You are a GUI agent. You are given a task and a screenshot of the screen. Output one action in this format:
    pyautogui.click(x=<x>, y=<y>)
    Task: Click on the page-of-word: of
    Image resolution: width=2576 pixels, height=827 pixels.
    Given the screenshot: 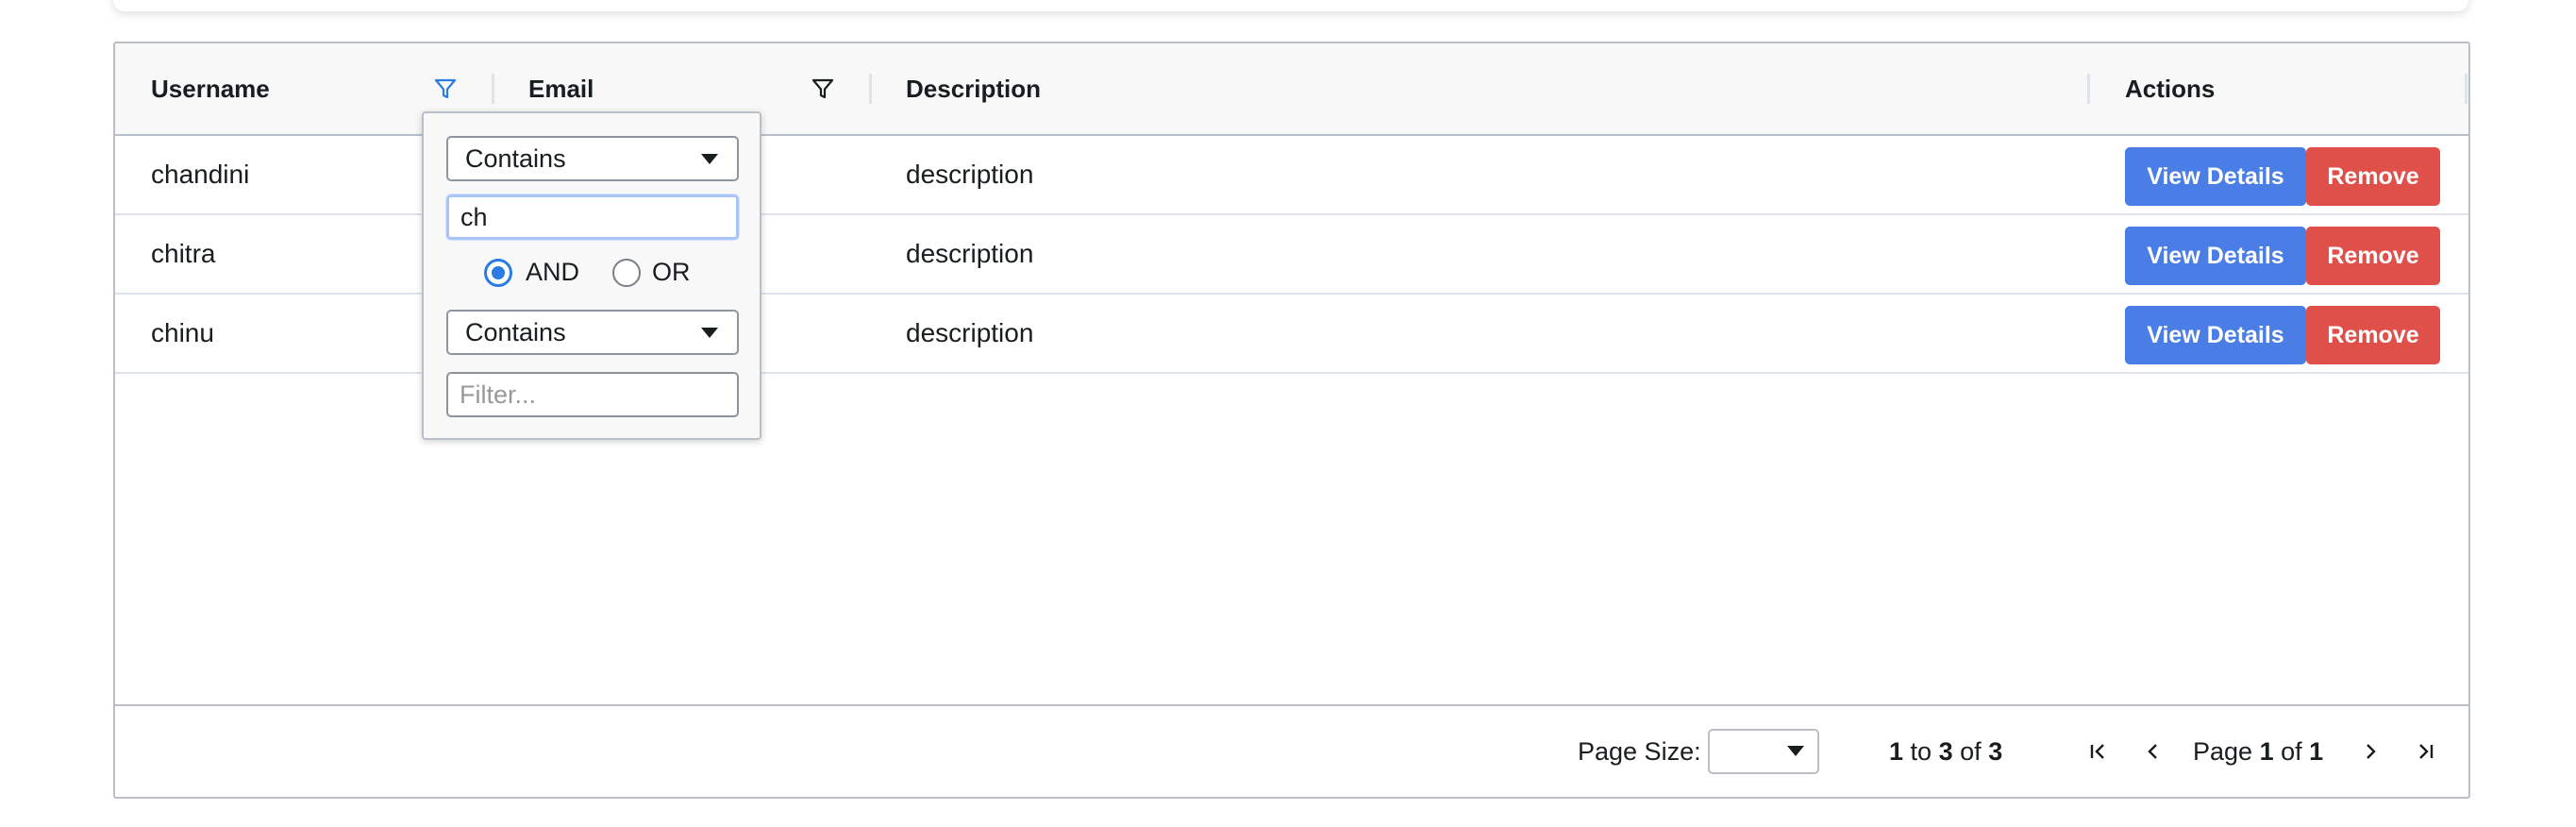 What is the action you would take?
    pyautogui.click(x=2291, y=751)
    